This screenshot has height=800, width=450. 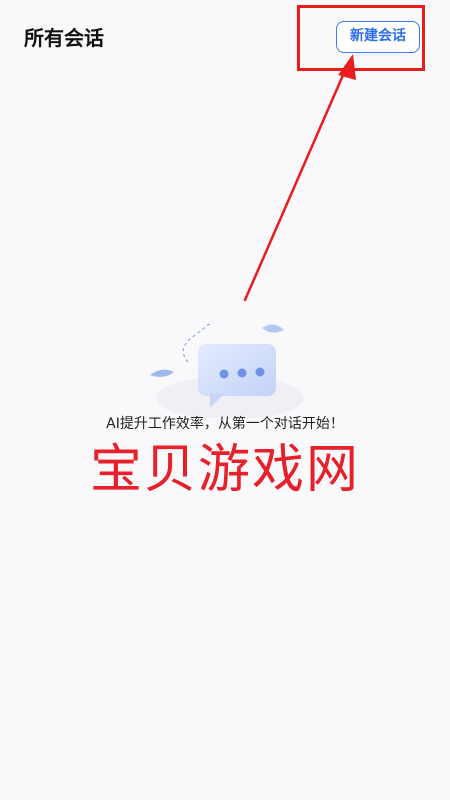 I want to click on empty-state-message: AI提升工作效率，从第一个对话开始！, so click(x=225, y=424).